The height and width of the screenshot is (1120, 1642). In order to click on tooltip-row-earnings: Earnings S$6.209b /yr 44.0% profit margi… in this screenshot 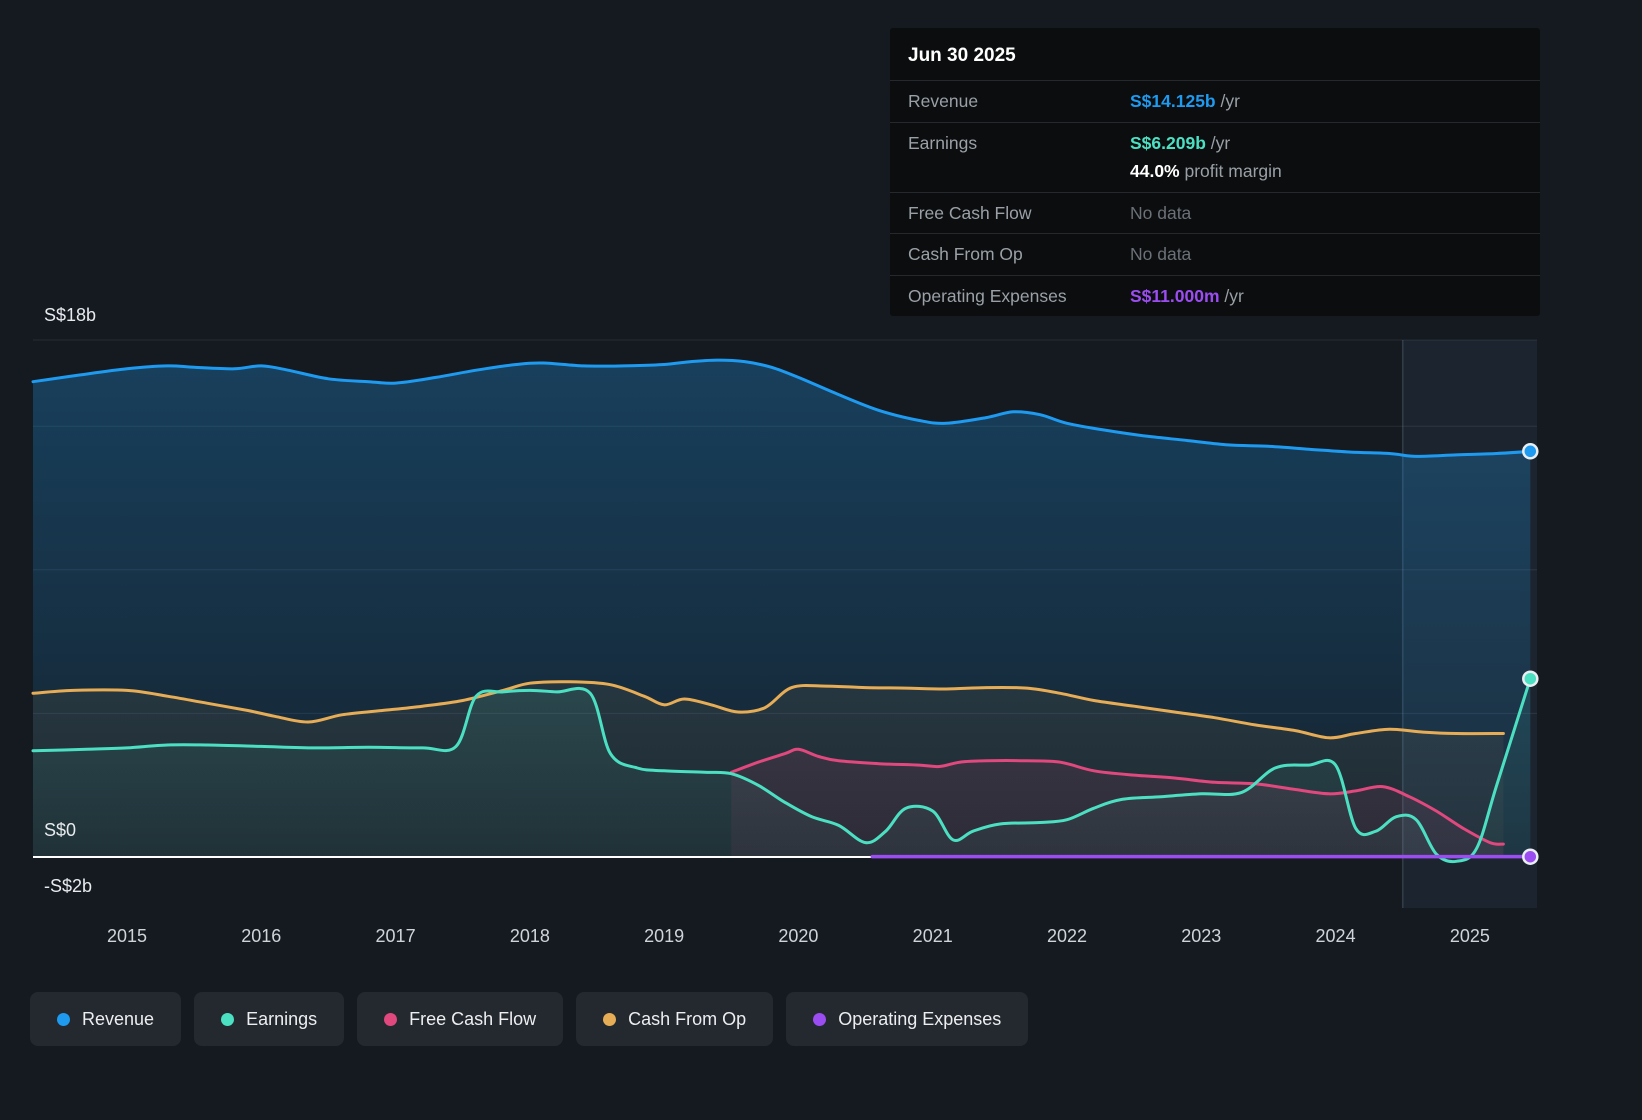, I will do `click(1215, 156)`.